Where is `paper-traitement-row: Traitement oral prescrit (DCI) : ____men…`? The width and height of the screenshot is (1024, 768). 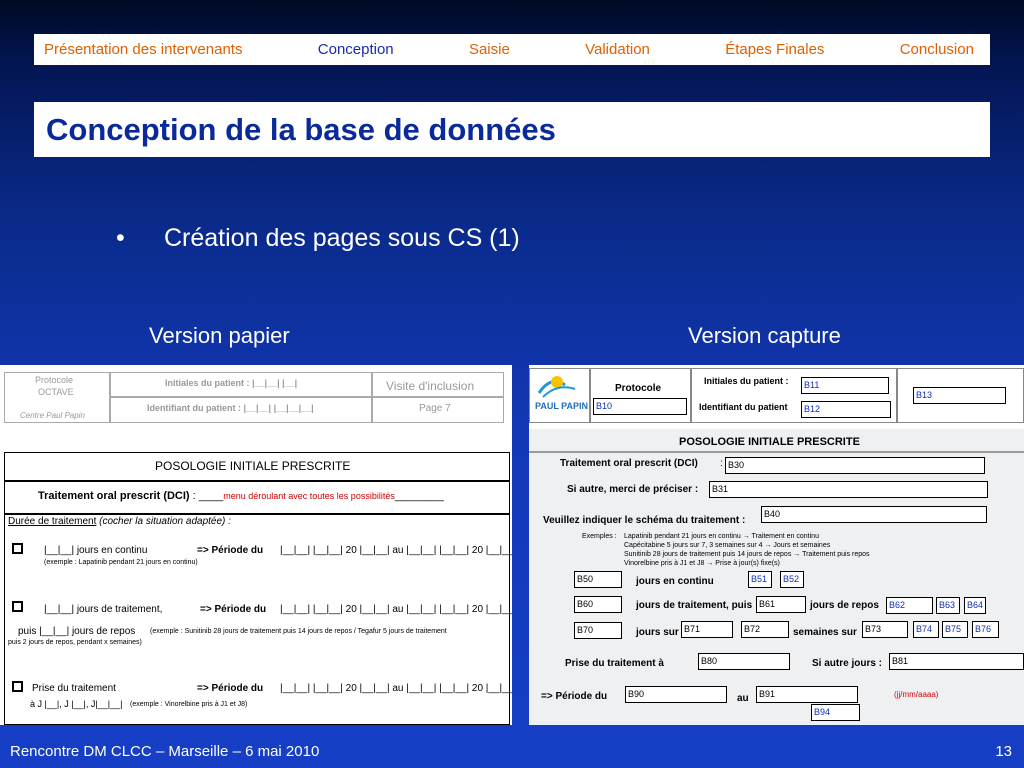
paper-traitement-row: Traitement oral prescrit (DCI) : ____men… is located at coordinates (241, 496).